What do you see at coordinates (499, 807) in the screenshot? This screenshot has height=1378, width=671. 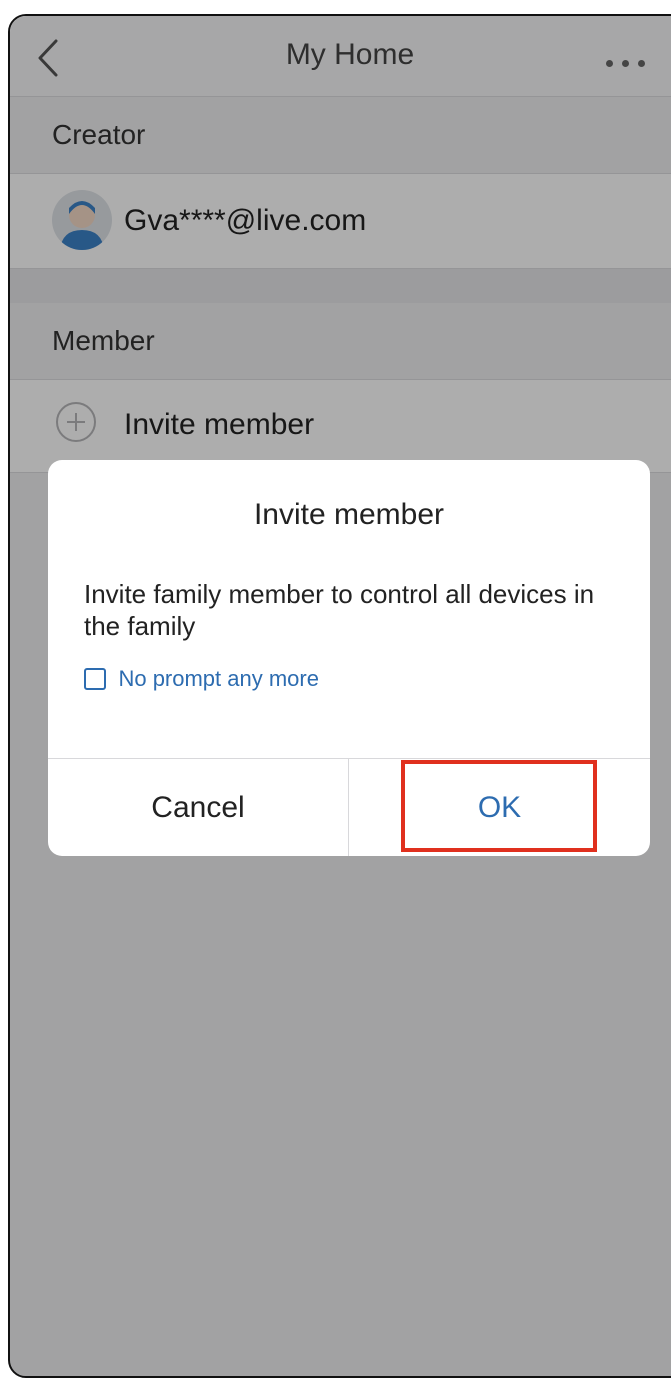 I see `ok-button: OK` at bounding box center [499, 807].